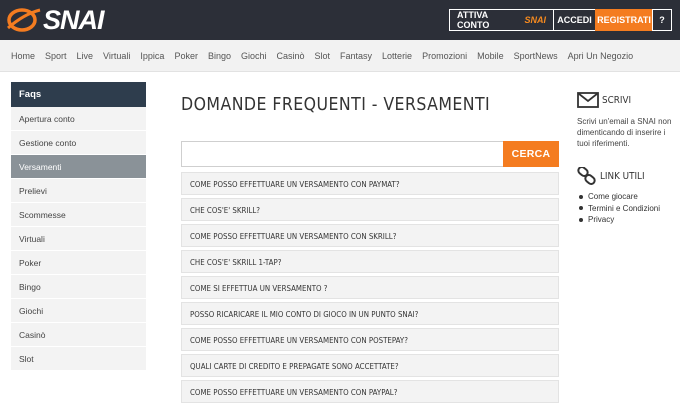 The image size is (680, 409). Describe the element at coordinates (323, 56) in the screenshot. I see `nav-item-slot: Slot` at that location.